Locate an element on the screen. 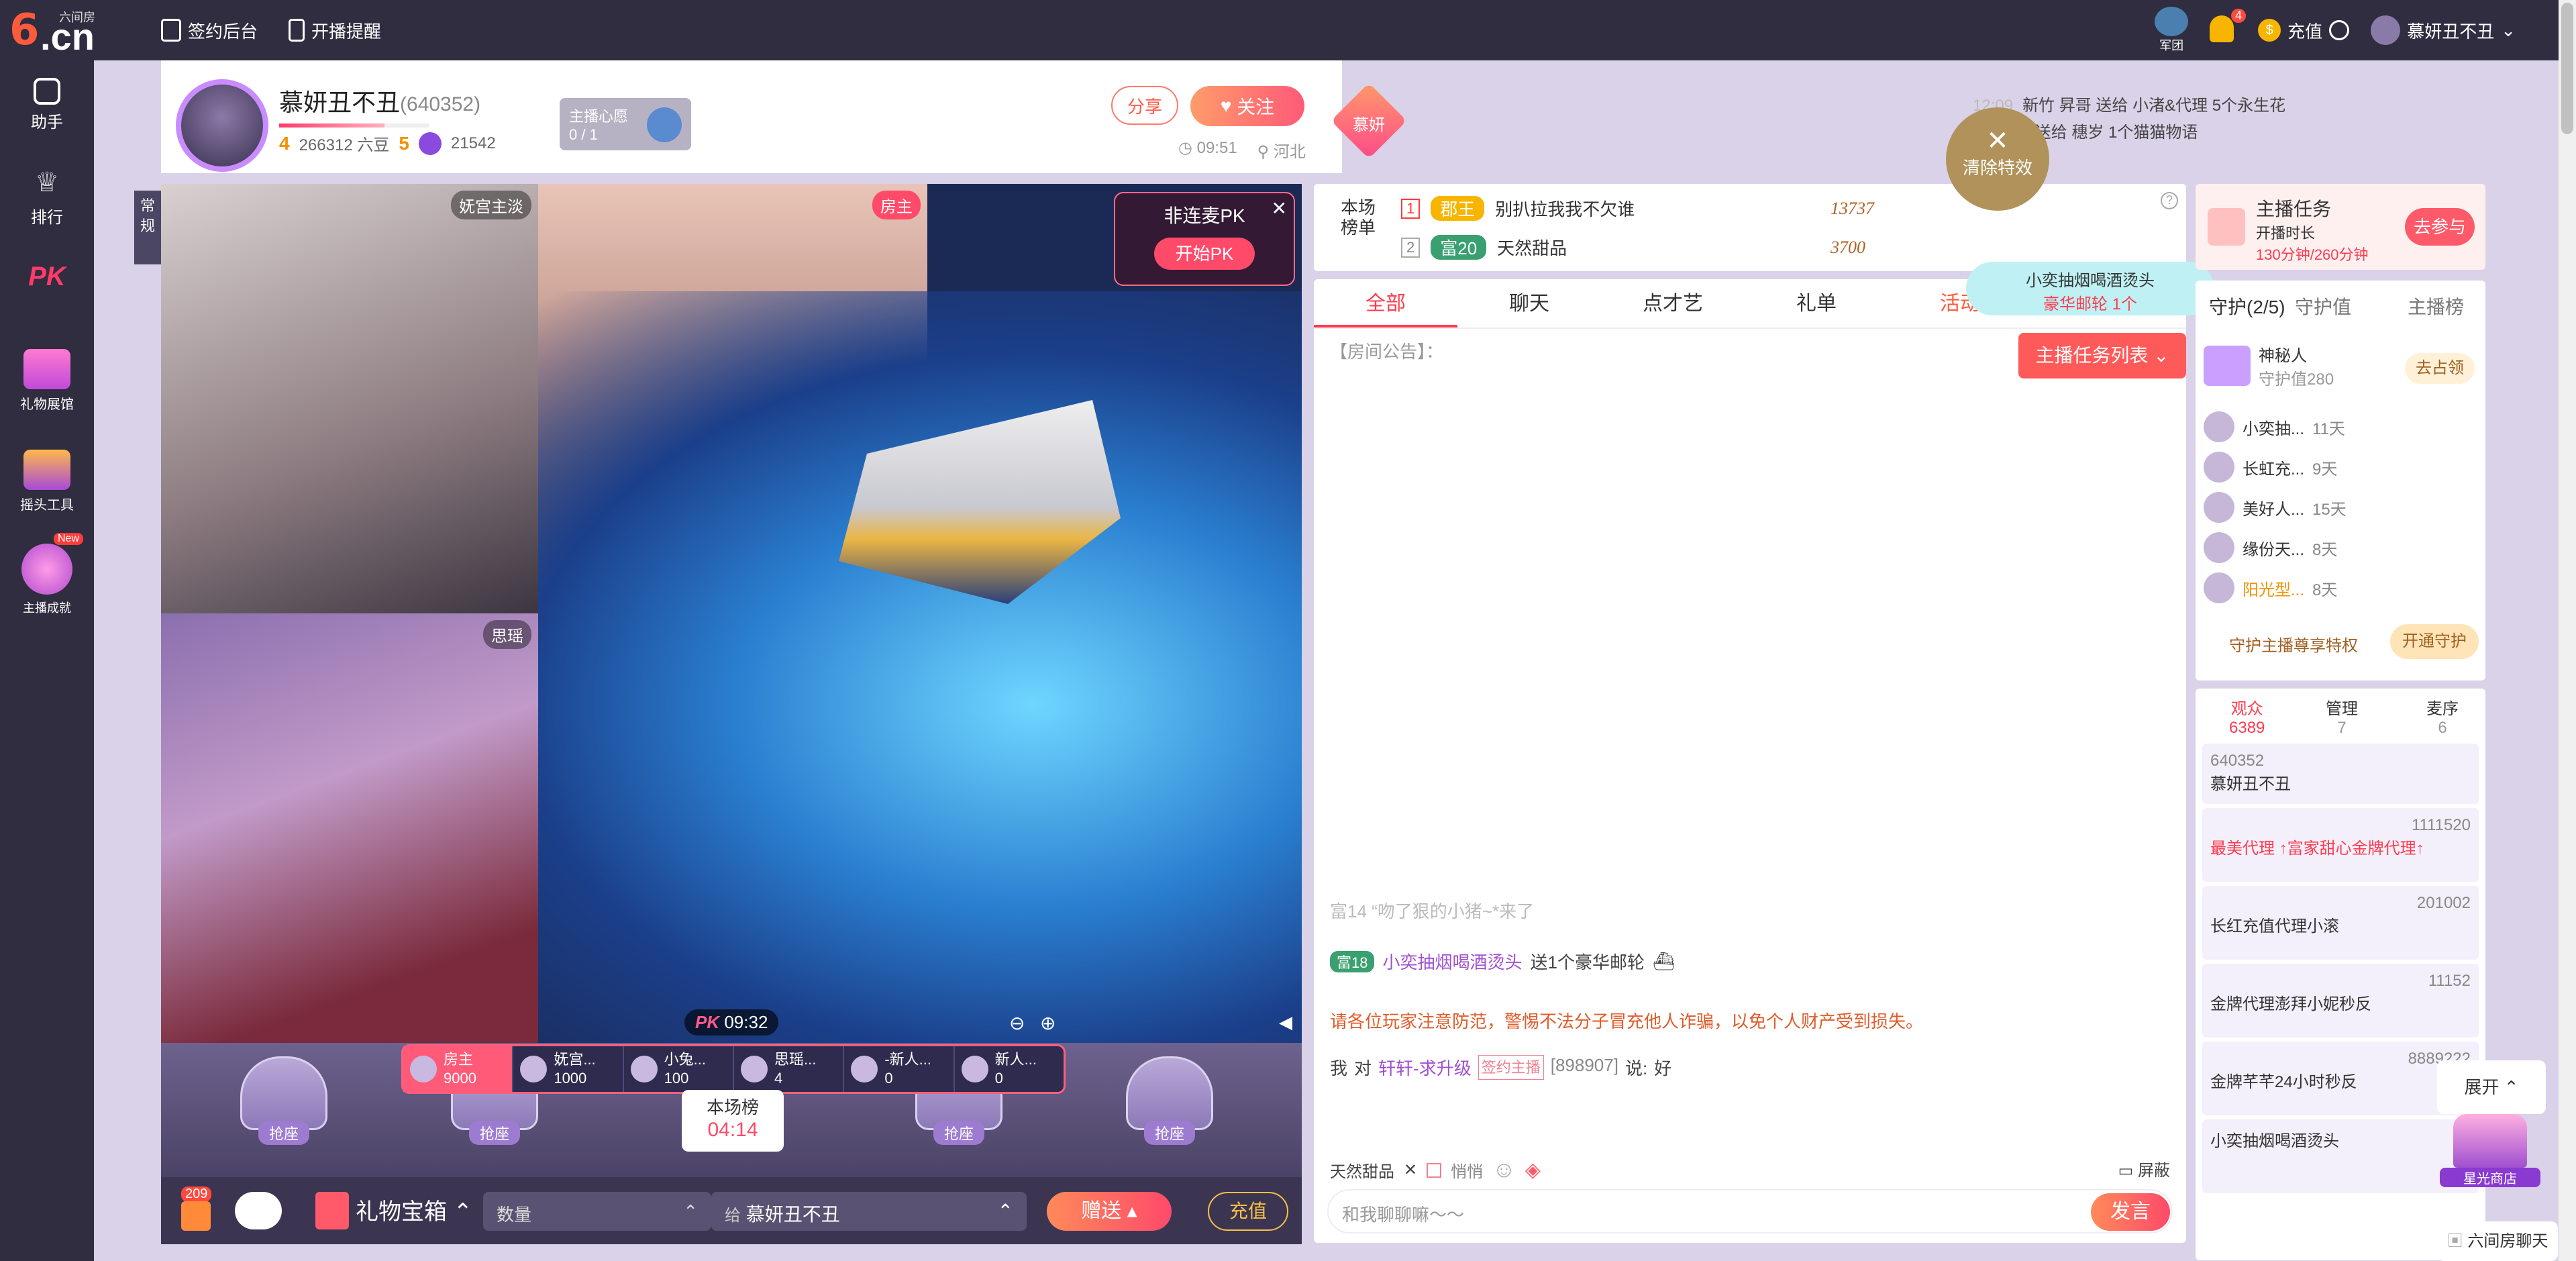 The height and width of the screenshot is (1261, 2576). tab-label: 管理 is located at coordinates (2342, 709).